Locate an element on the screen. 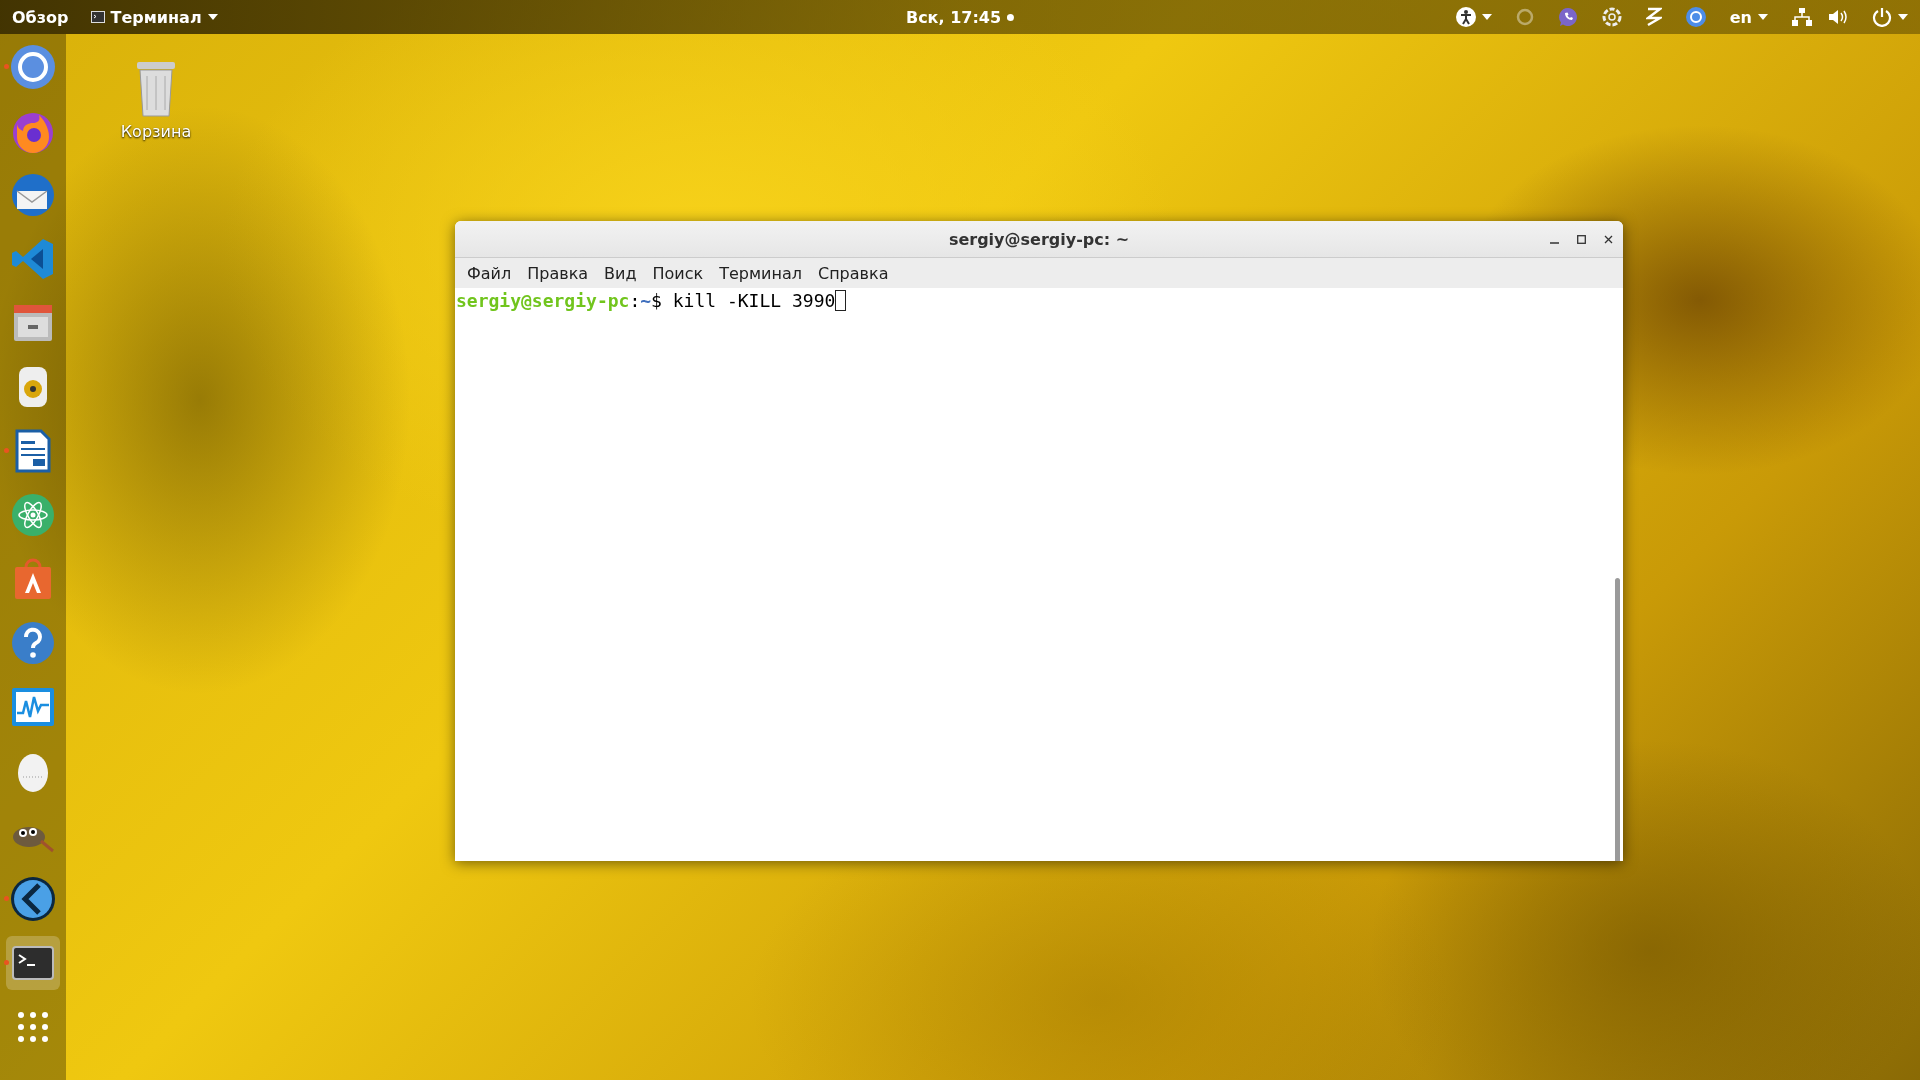  menu-item: Справка is located at coordinates (853, 273).